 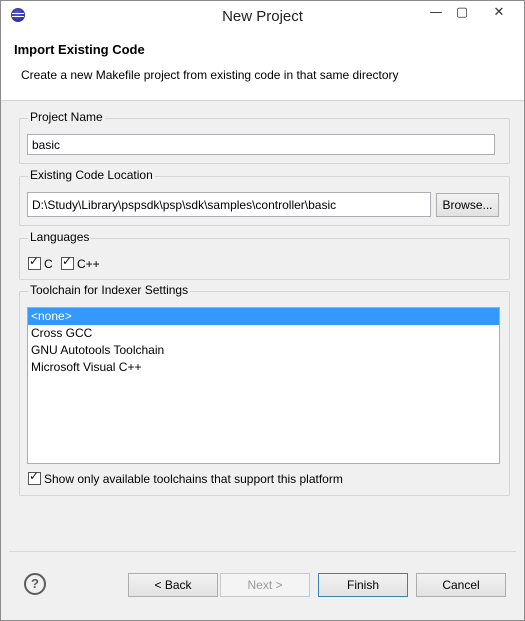 I want to click on footer-divider, so click(x=262, y=551).